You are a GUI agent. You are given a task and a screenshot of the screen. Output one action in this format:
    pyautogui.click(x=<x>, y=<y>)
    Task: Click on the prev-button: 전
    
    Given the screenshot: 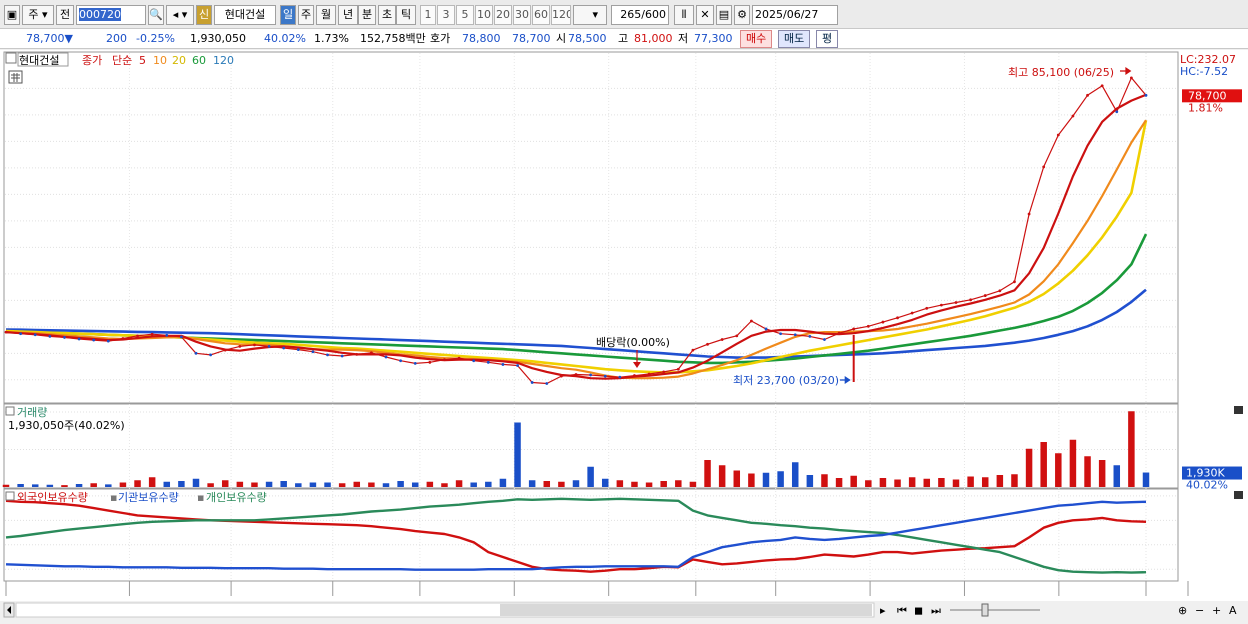 What is the action you would take?
    pyautogui.click(x=65, y=15)
    